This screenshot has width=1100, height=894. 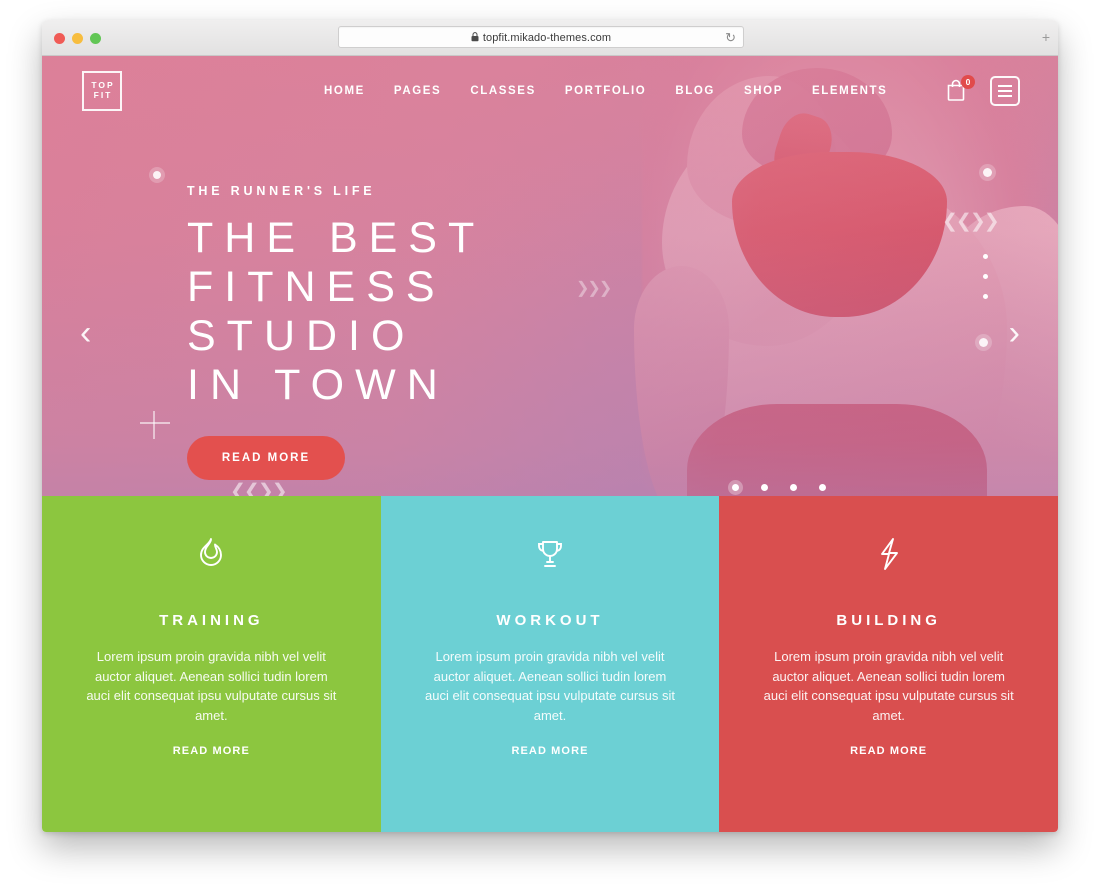 I want to click on window-traffic-lights, so click(x=77, y=38).